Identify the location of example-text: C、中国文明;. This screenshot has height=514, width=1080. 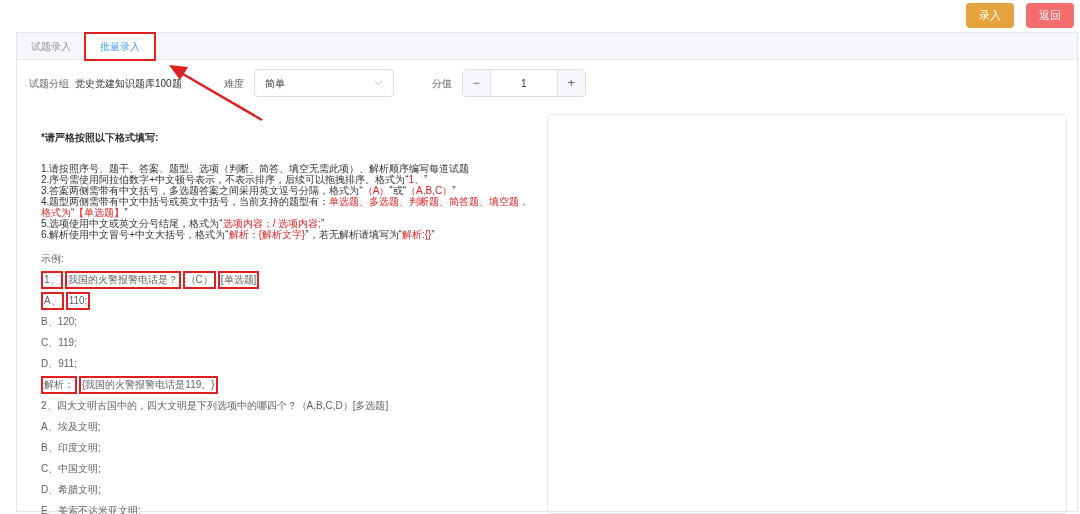
(71, 468).